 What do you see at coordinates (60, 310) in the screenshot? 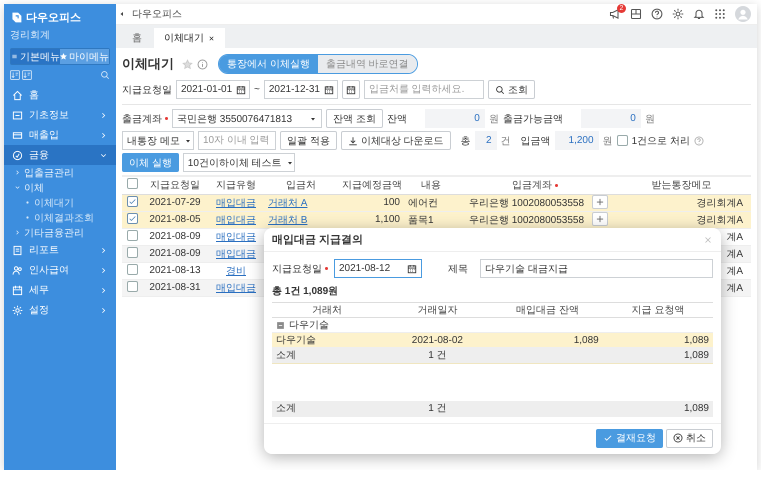
I see `menu-item: 설정` at bounding box center [60, 310].